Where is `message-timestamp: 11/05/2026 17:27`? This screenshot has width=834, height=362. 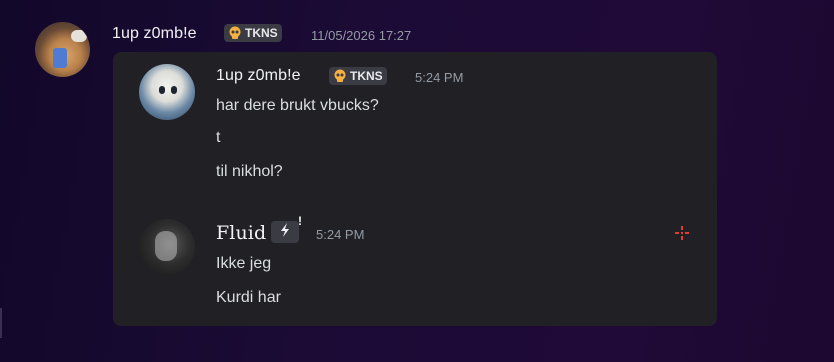
message-timestamp: 11/05/2026 17:27 is located at coordinates (361, 35).